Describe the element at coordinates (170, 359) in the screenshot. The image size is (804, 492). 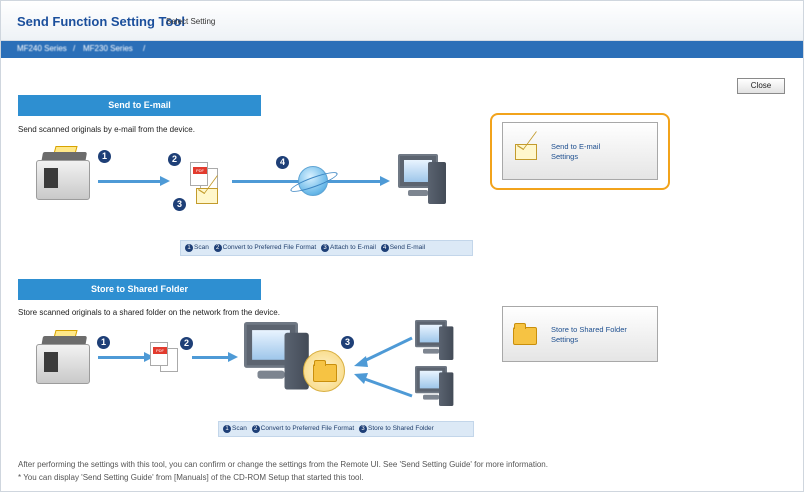
I see `documents-icon: PDF` at that location.